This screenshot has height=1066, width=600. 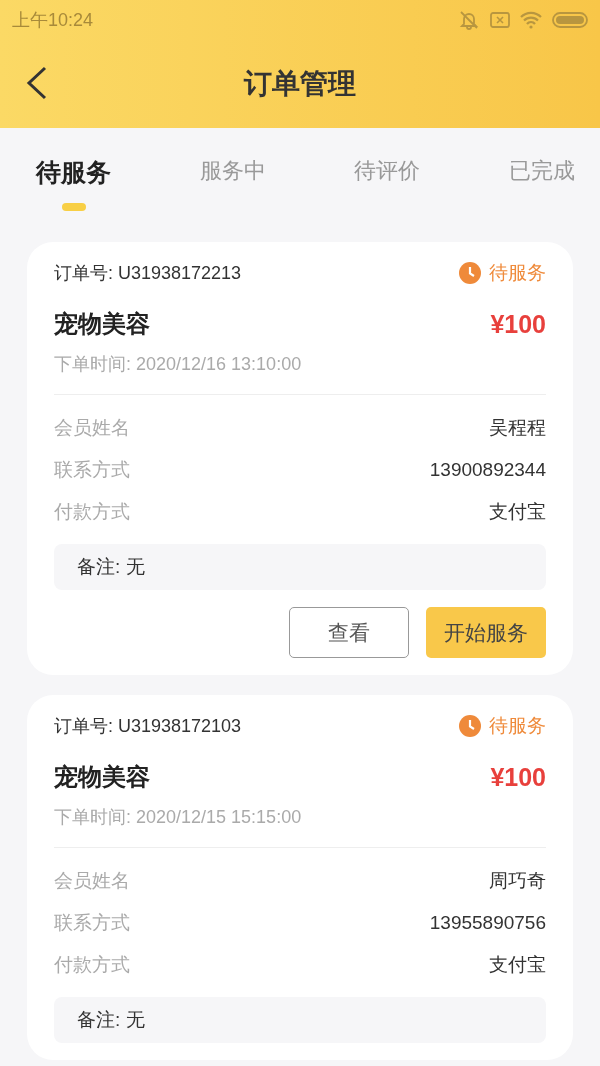 I want to click on start-service-button: 开始服务, so click(x=486, y=632).